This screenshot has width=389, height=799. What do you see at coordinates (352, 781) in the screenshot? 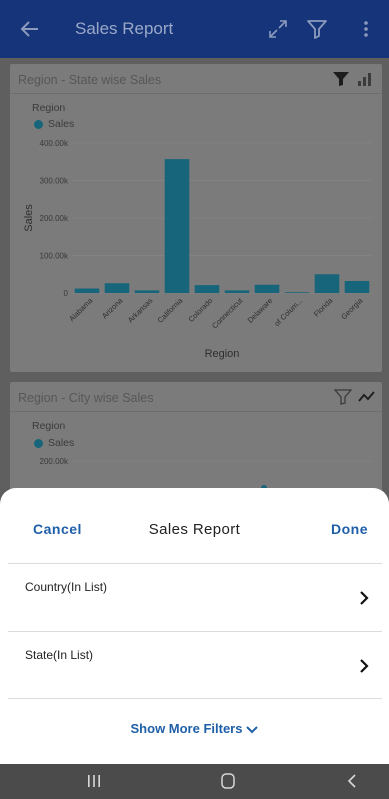
I see `back-nav-icon` at bounding box center [352, 781].